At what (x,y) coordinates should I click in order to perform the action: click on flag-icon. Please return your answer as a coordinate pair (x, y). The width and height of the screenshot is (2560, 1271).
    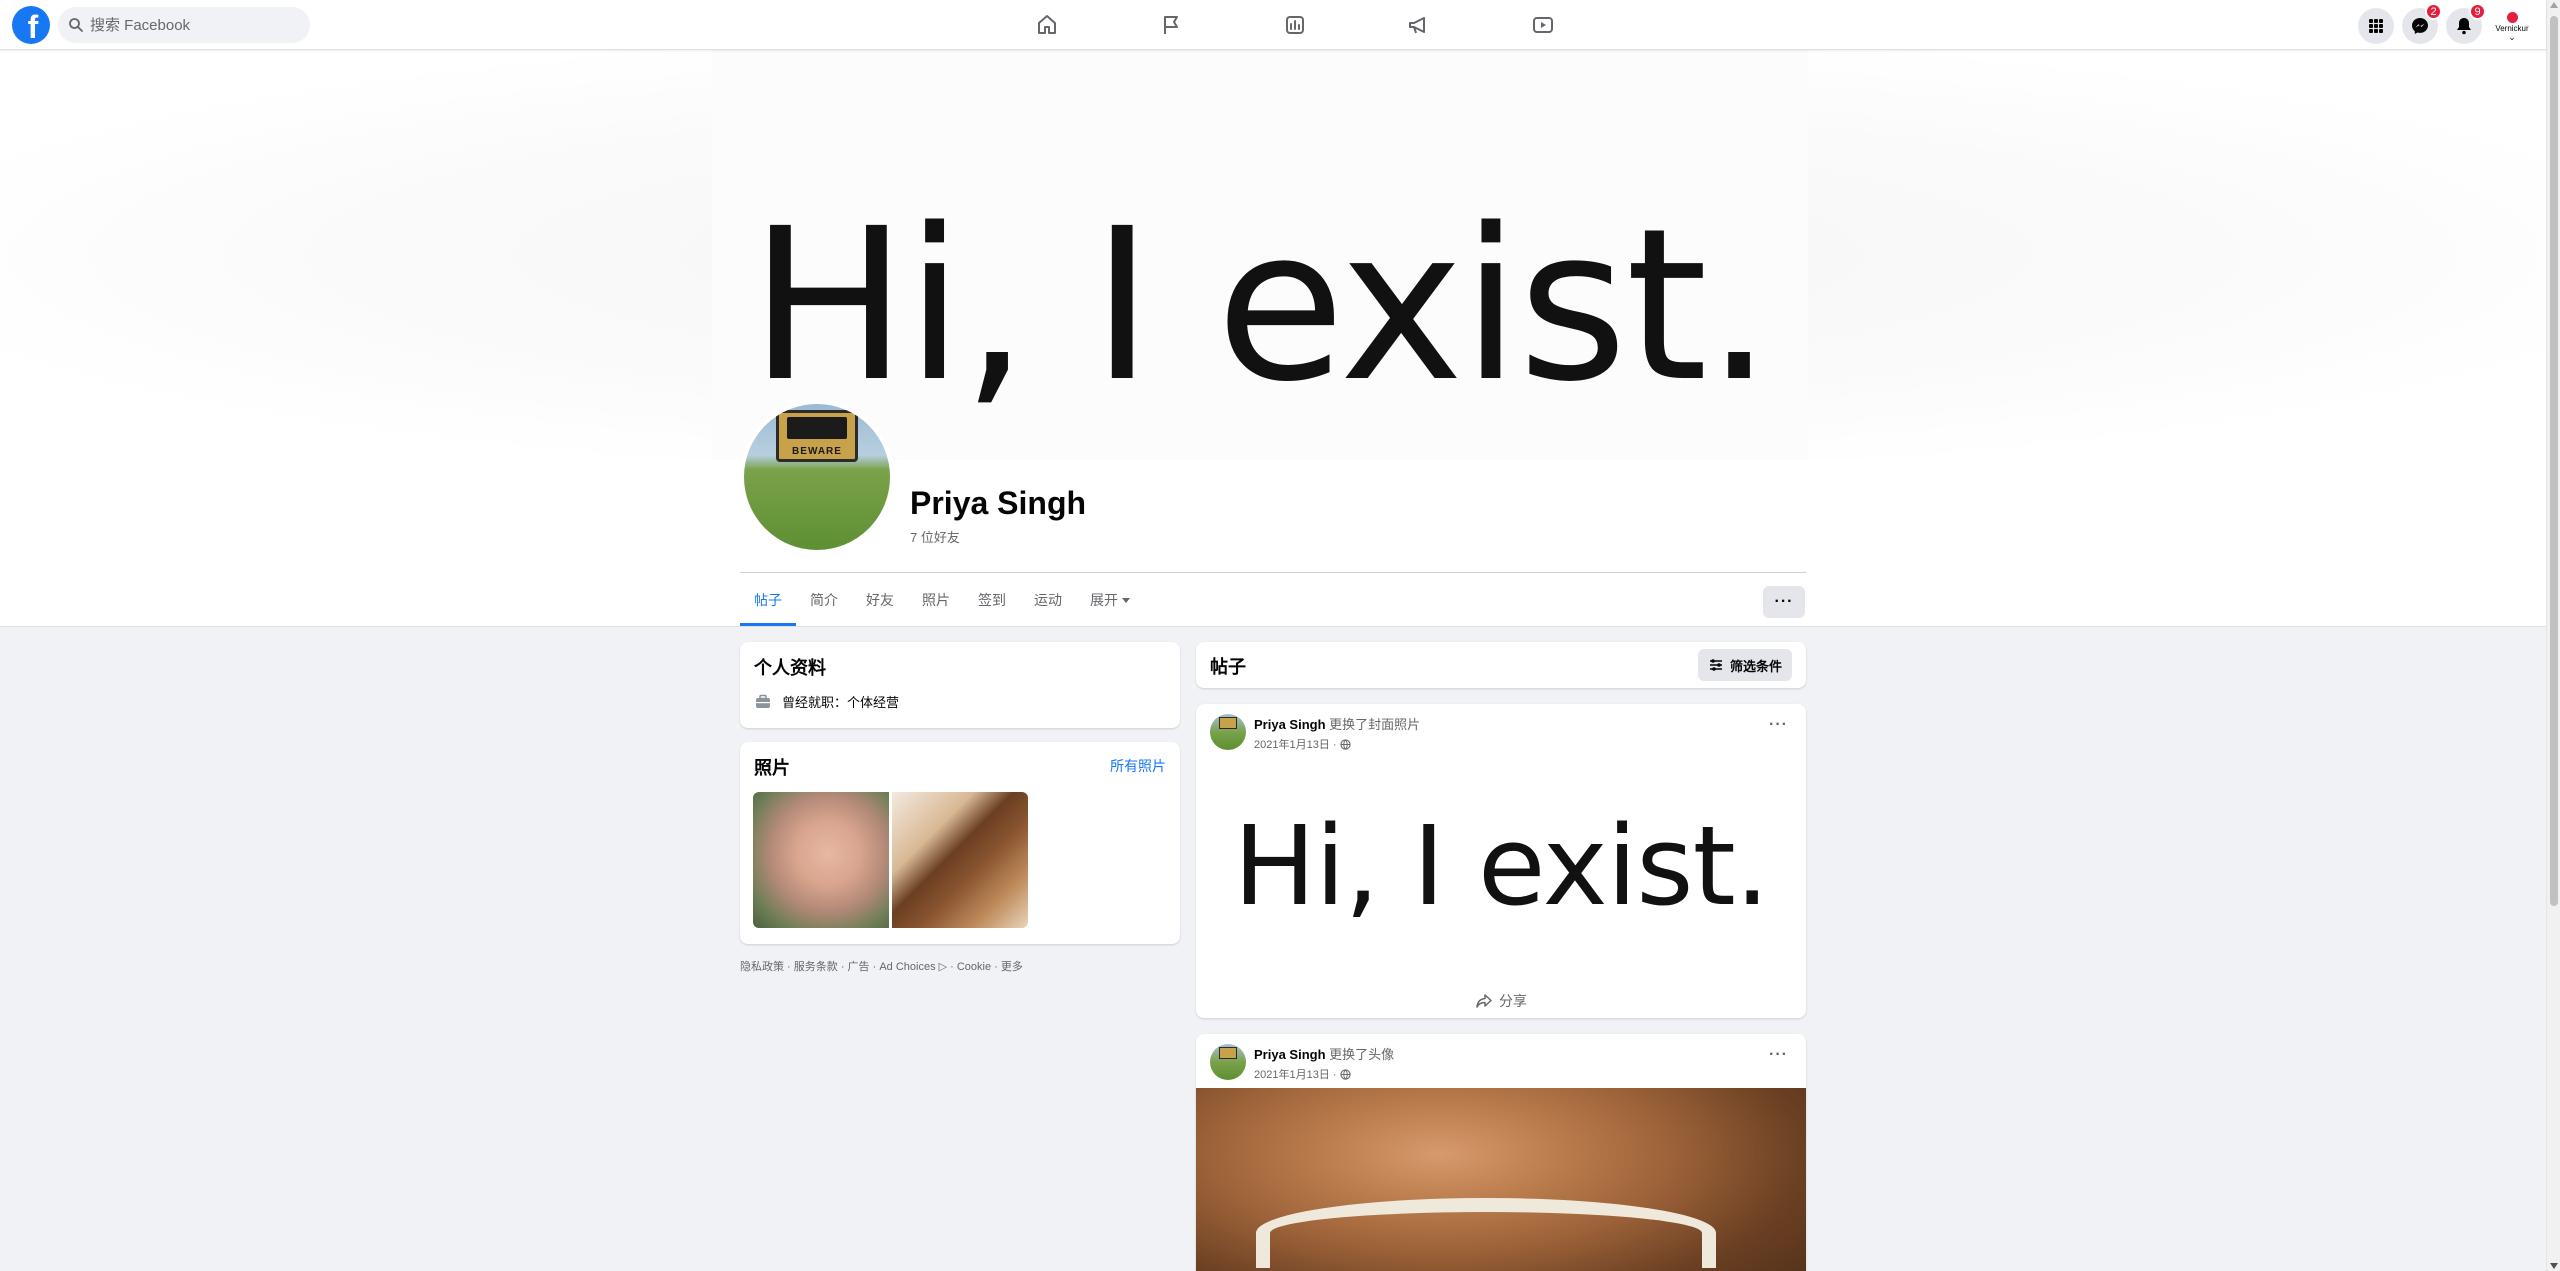
    Looking at the image, I should click on (1171, 25).